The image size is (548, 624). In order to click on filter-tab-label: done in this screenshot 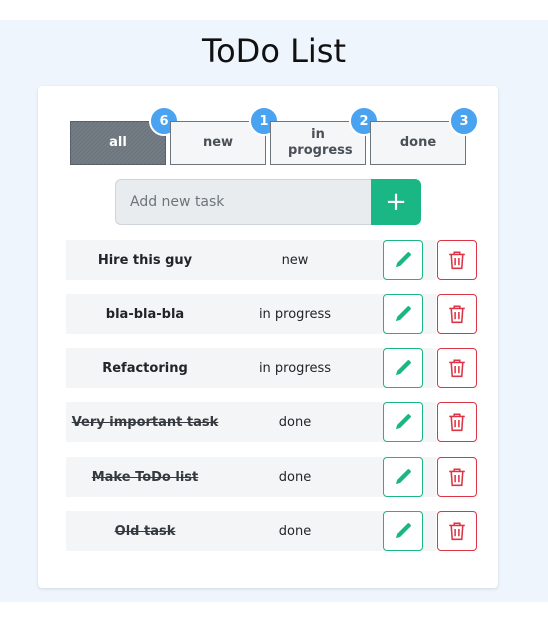, I will do `click(418, 142)`.